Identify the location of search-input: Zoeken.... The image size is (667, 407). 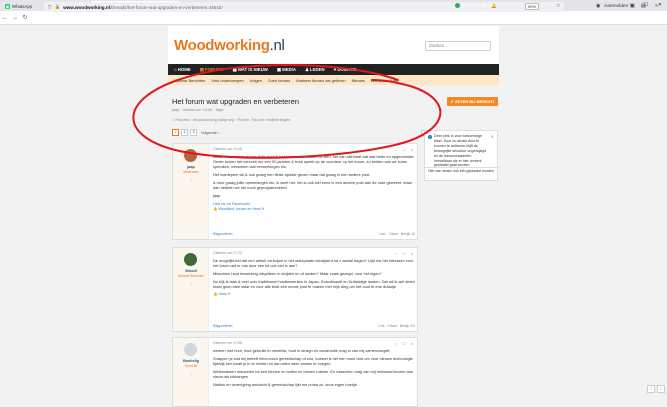
(458, 46).